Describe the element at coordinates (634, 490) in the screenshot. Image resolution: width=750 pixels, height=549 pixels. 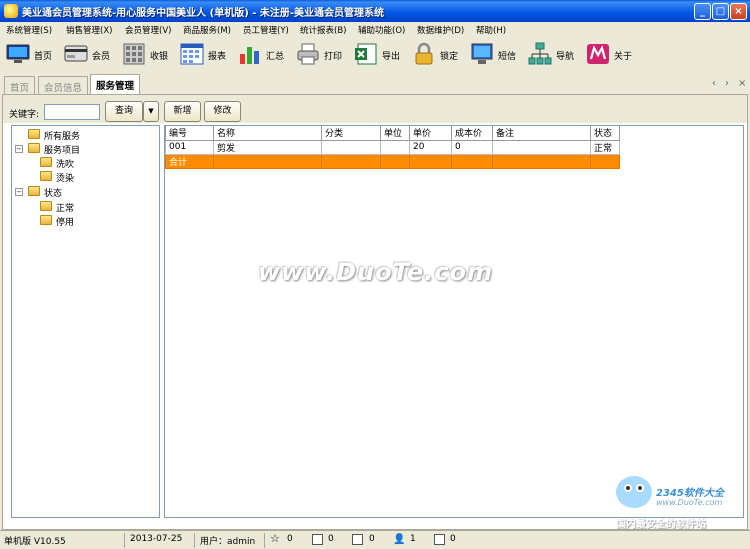
I see `mascot-watermark-icon` at that location.